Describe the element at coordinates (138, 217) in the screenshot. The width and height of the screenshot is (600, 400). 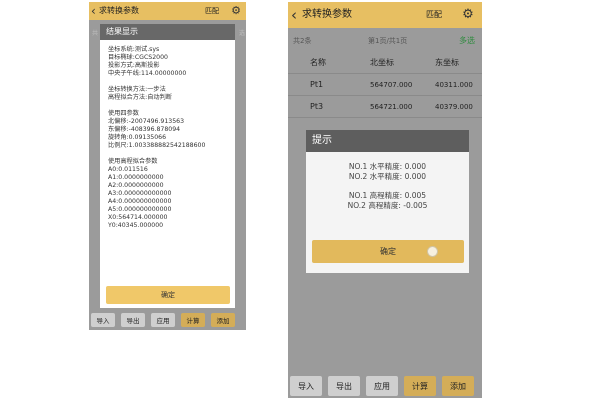
I see `result-line: X0:564714.000000` at that location.